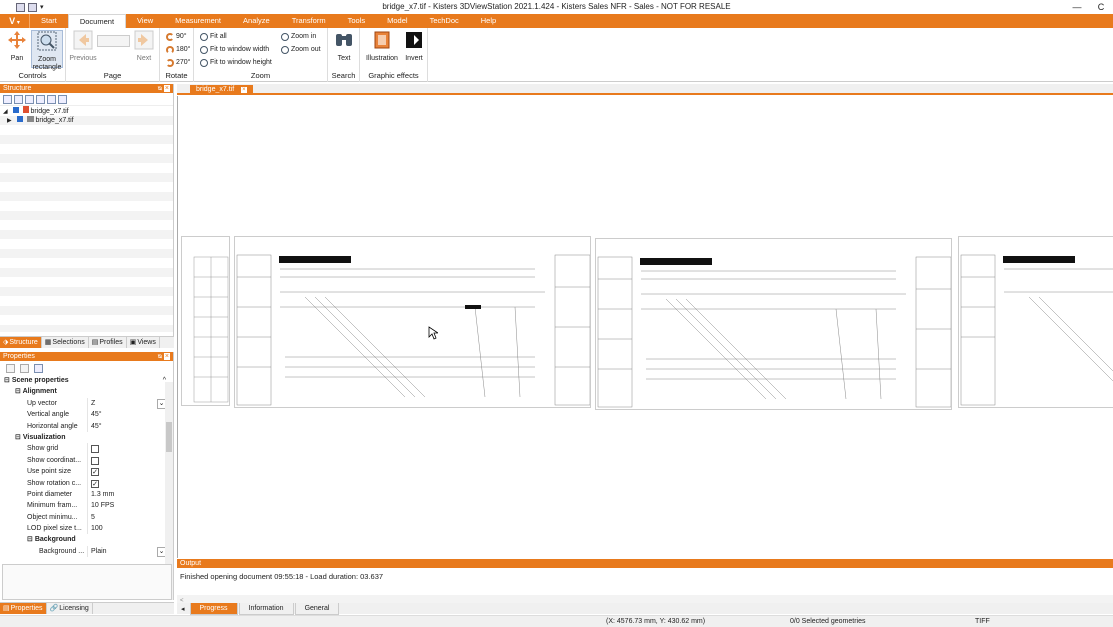 This screenshot has height=627, width=1113. Describe the element at coordinates (414, 46) in the screenshot. I see `invert-button: Invert` at that location.